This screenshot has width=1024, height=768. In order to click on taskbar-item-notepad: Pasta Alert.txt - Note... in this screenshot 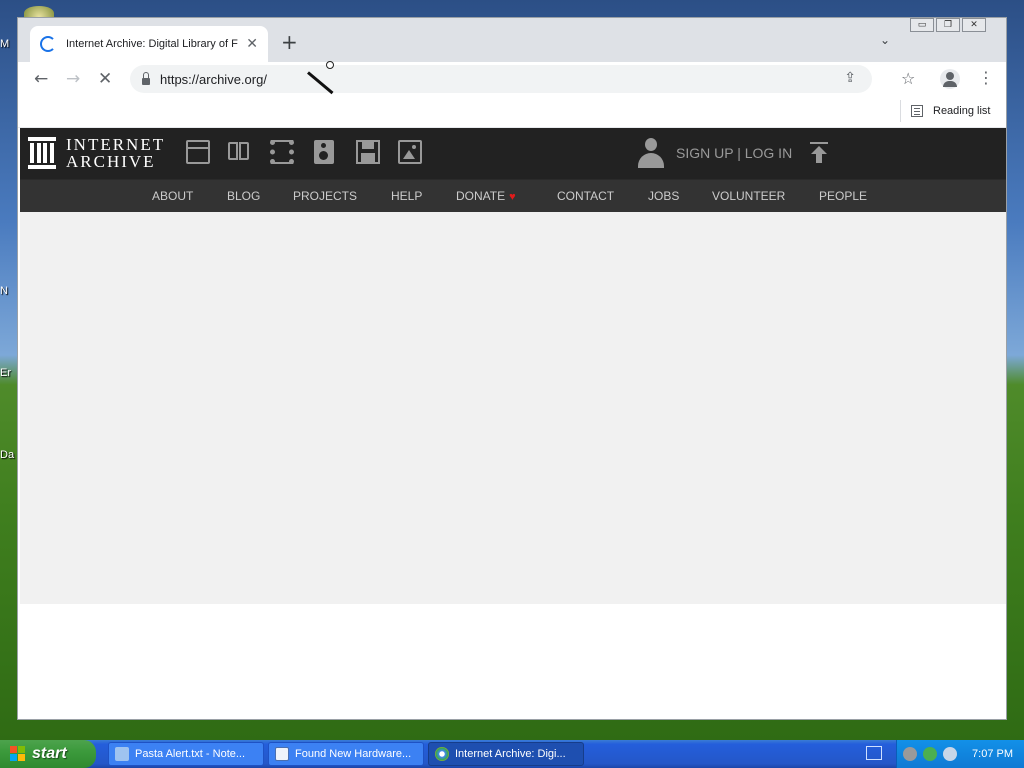, I will do `click(186, 754)`.